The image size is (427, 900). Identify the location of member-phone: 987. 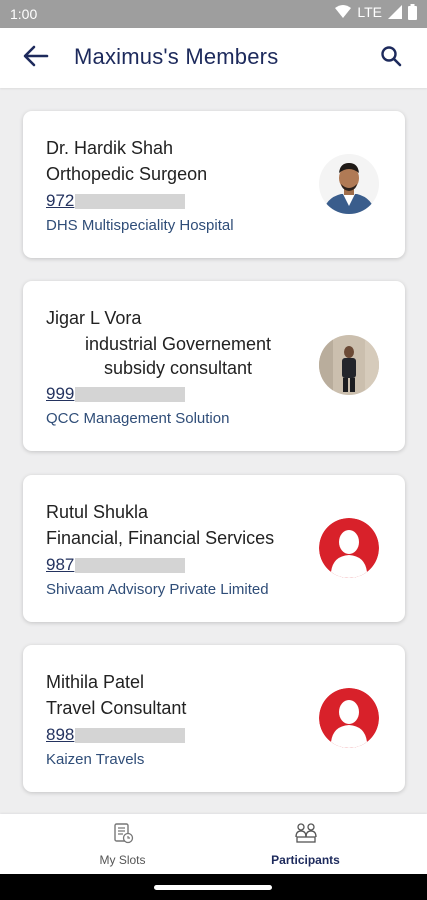
(116, 565).